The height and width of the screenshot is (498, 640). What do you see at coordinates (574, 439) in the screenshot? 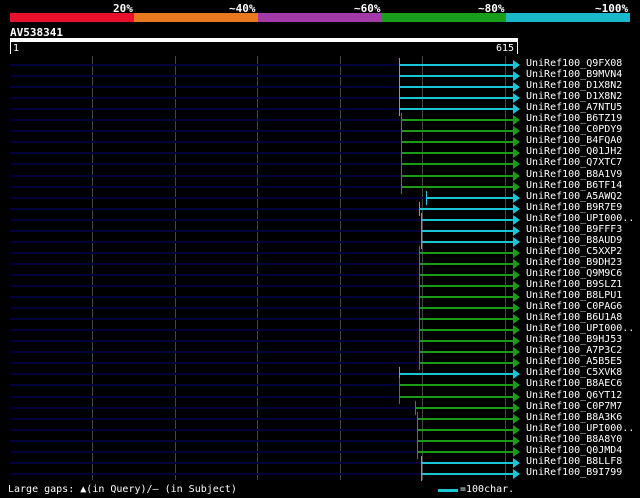
I see `hit-label-link: UniRef100_B8A8Y0` at bounding box center [574, 439].